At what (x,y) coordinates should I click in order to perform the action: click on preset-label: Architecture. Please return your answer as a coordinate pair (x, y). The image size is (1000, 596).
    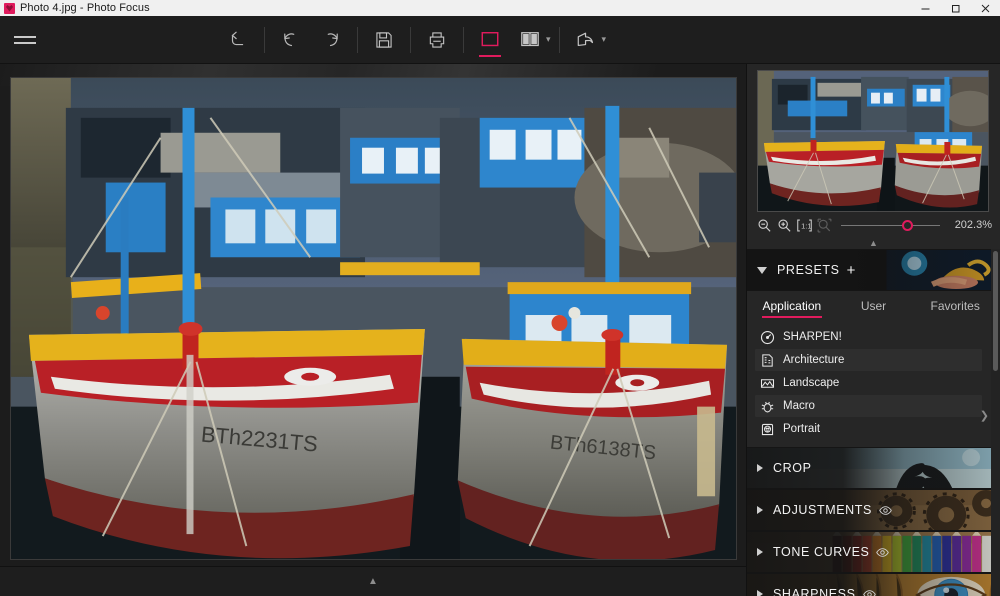
    Looking at the image, I should click on (814, 360).